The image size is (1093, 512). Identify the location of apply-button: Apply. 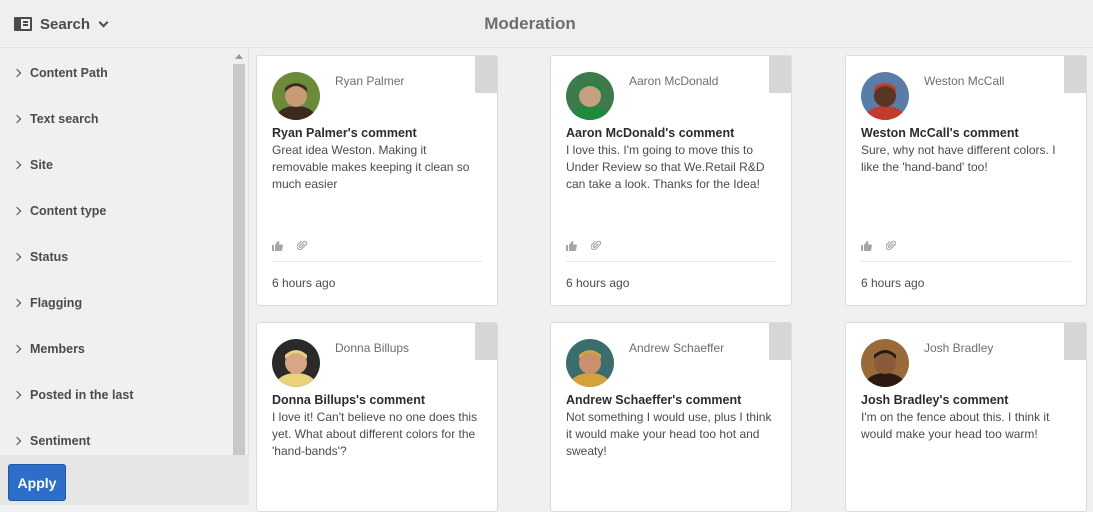
(37, 482).